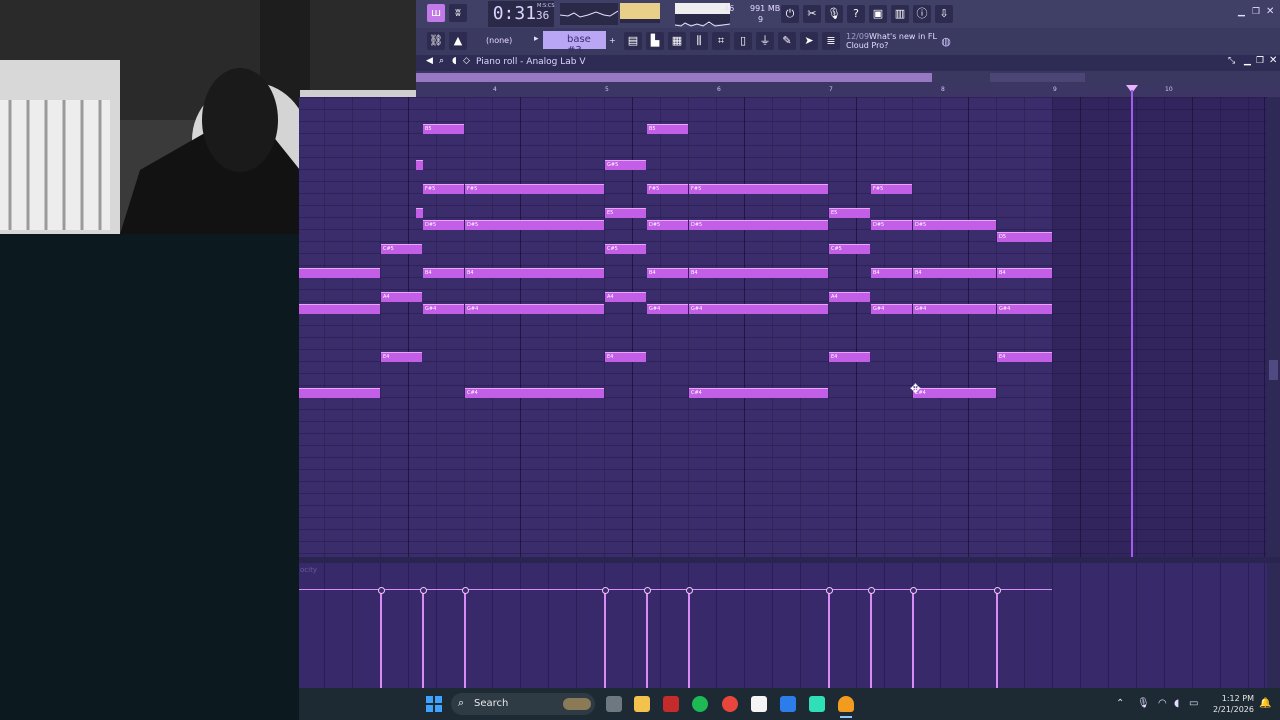  I want to click on pattern-none-selector: (none), so click(499, 40).